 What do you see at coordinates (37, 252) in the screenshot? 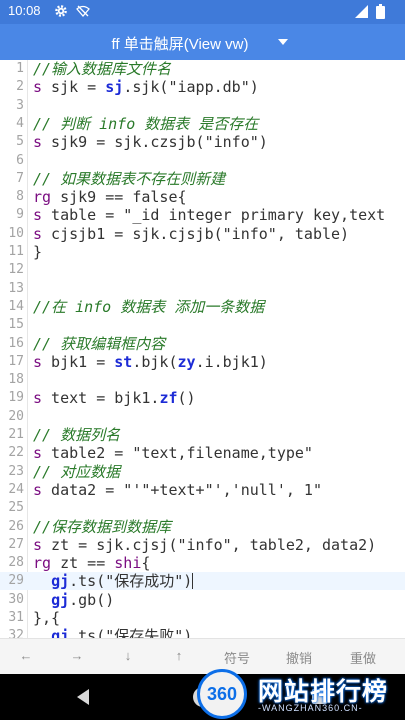
I see `code-text: }` at bounding box center [37, 252].